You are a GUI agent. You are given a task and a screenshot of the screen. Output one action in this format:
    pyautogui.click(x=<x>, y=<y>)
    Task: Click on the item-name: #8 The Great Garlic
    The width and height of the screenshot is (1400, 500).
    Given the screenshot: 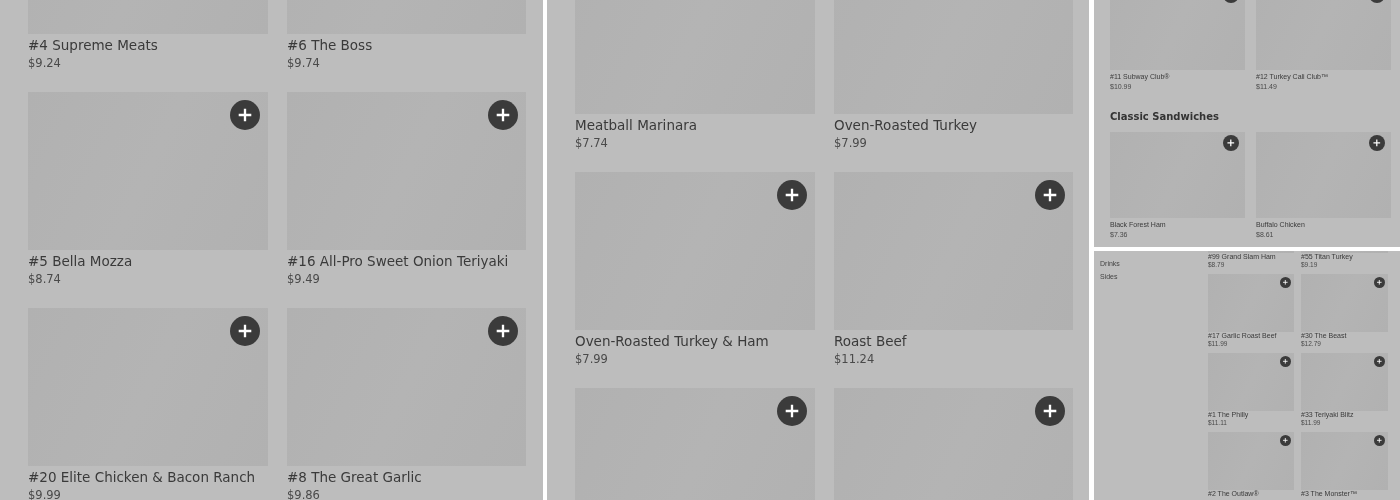 What is the action you would take?
    pyautogui.click(x=355, y=477)
    